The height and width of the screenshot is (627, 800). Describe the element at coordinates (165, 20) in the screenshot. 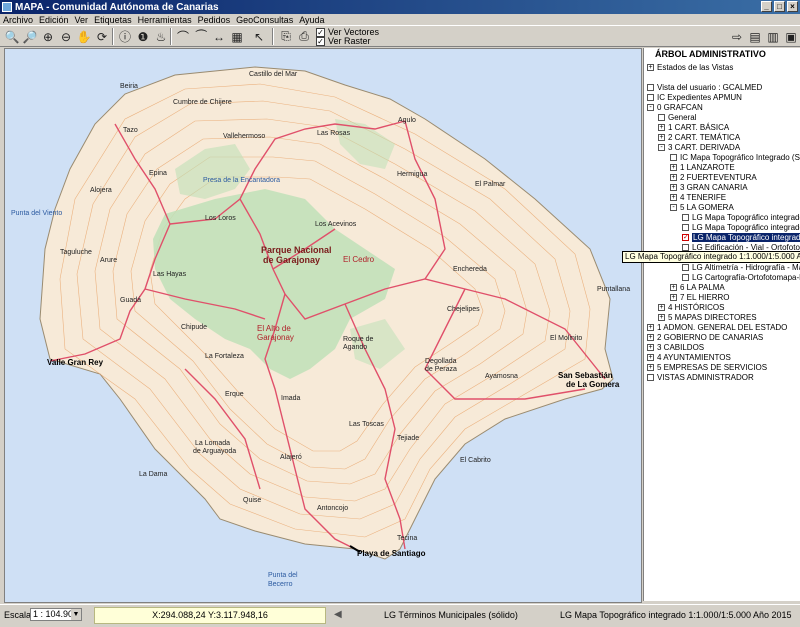

I see `menu-herramientas: Herramientas` at that location.